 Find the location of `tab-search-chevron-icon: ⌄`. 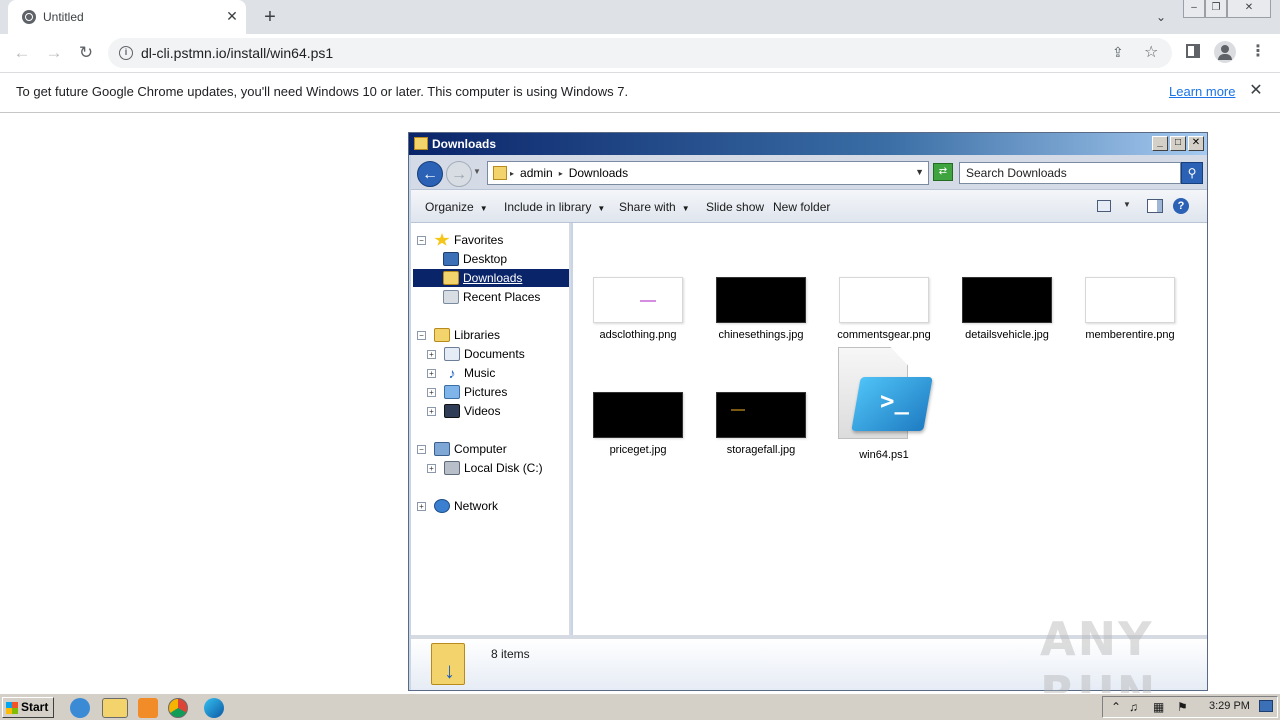

tab-search-chevron-icon: ⌄ is located at coordinates (1161, 17).